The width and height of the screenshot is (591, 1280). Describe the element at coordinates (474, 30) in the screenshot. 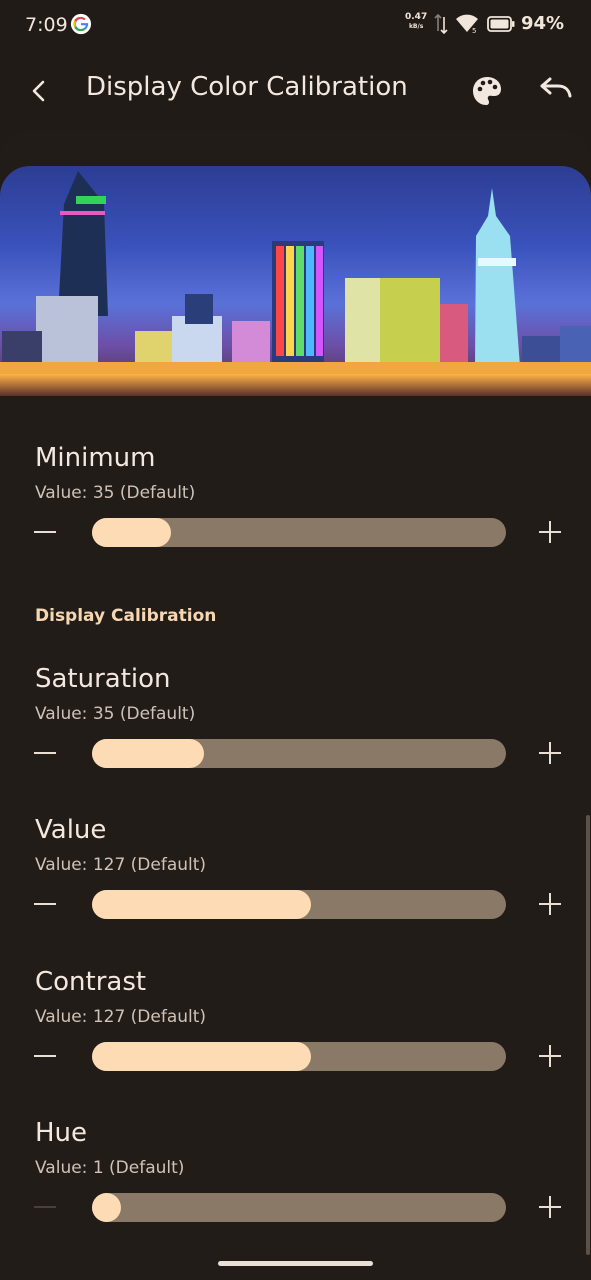

I see `svg-text: 5` at that location.